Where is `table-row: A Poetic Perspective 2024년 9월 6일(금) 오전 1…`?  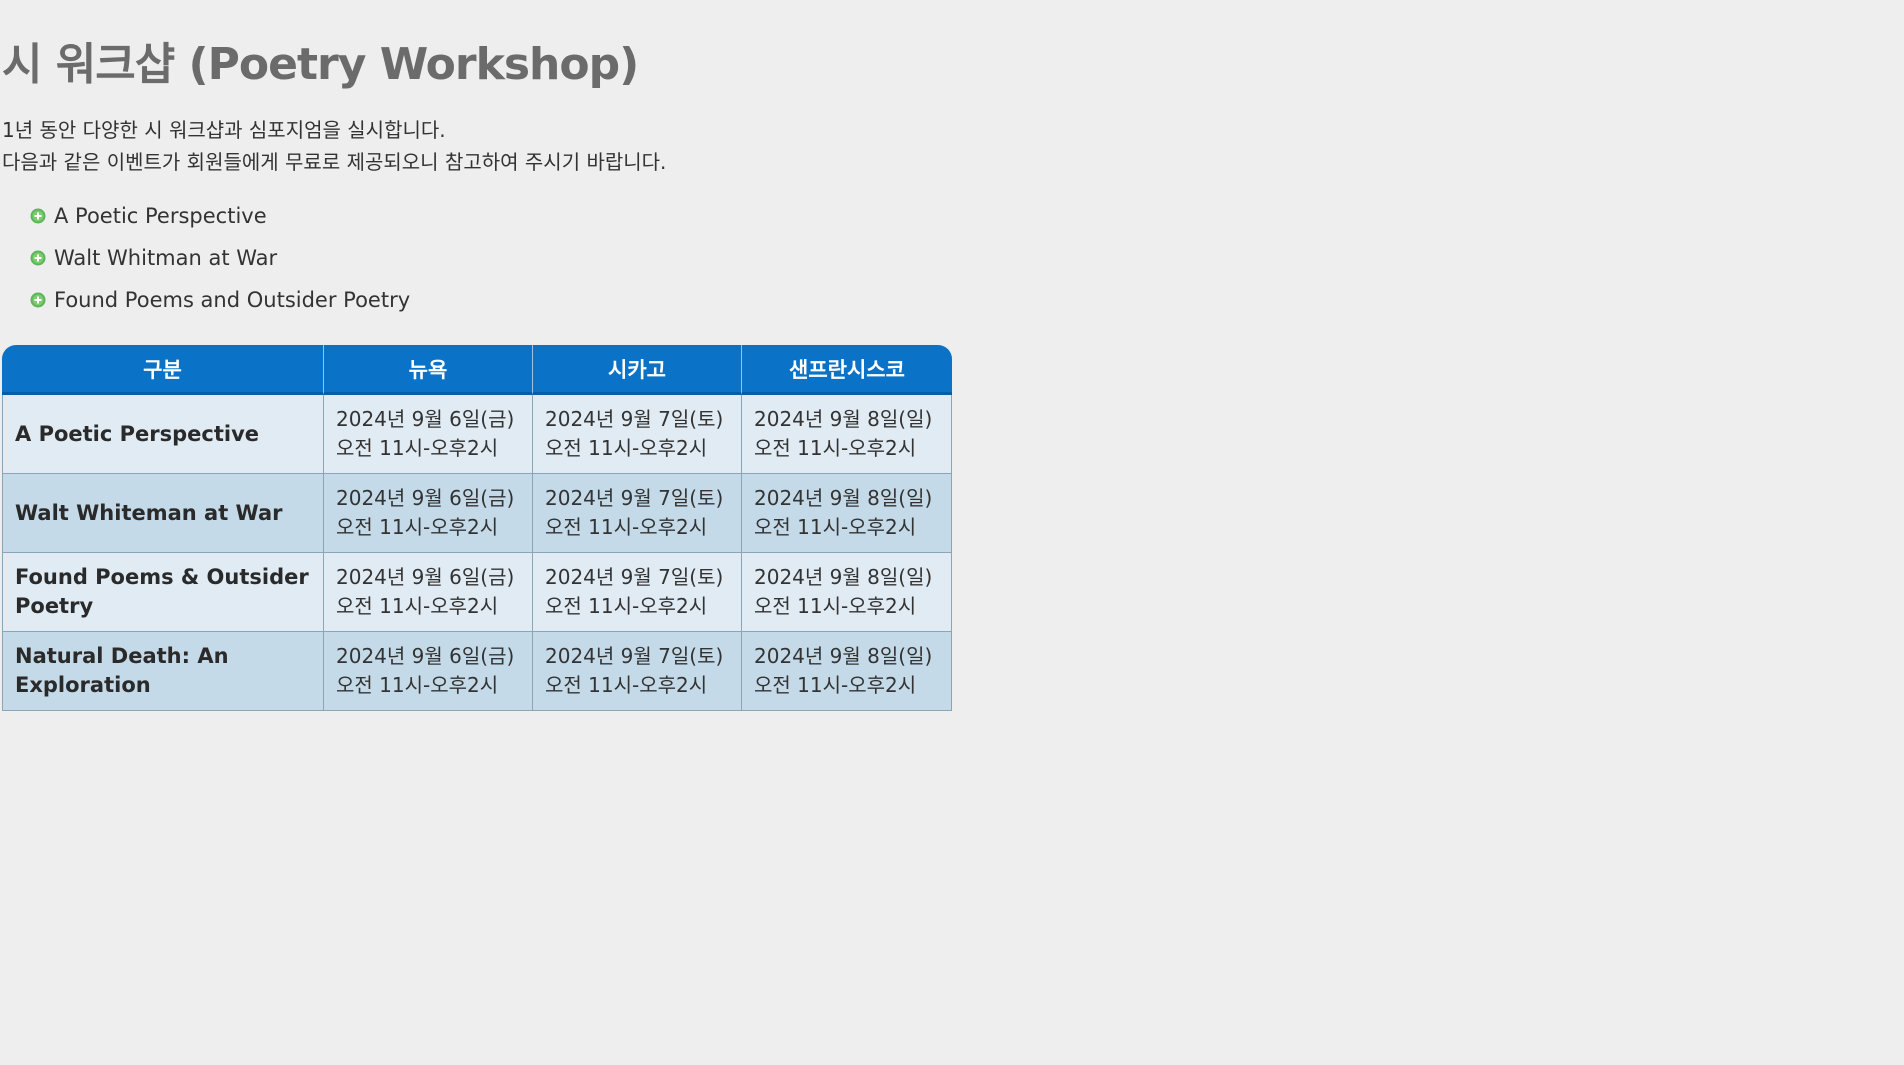 table-row: A Poetic Perspective 2024년 9월 6일(금) 오전 1… is located at coordinates (477, 434).